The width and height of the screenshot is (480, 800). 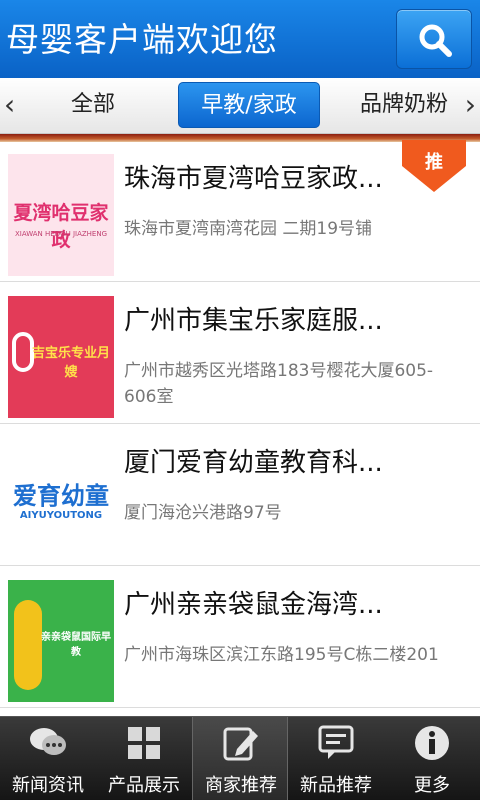 I want to click on merchant-thumbnail: 夏湾哈豆家政 XIAWAN HEDOU JIAZHENG, so click(x=61, y=215).